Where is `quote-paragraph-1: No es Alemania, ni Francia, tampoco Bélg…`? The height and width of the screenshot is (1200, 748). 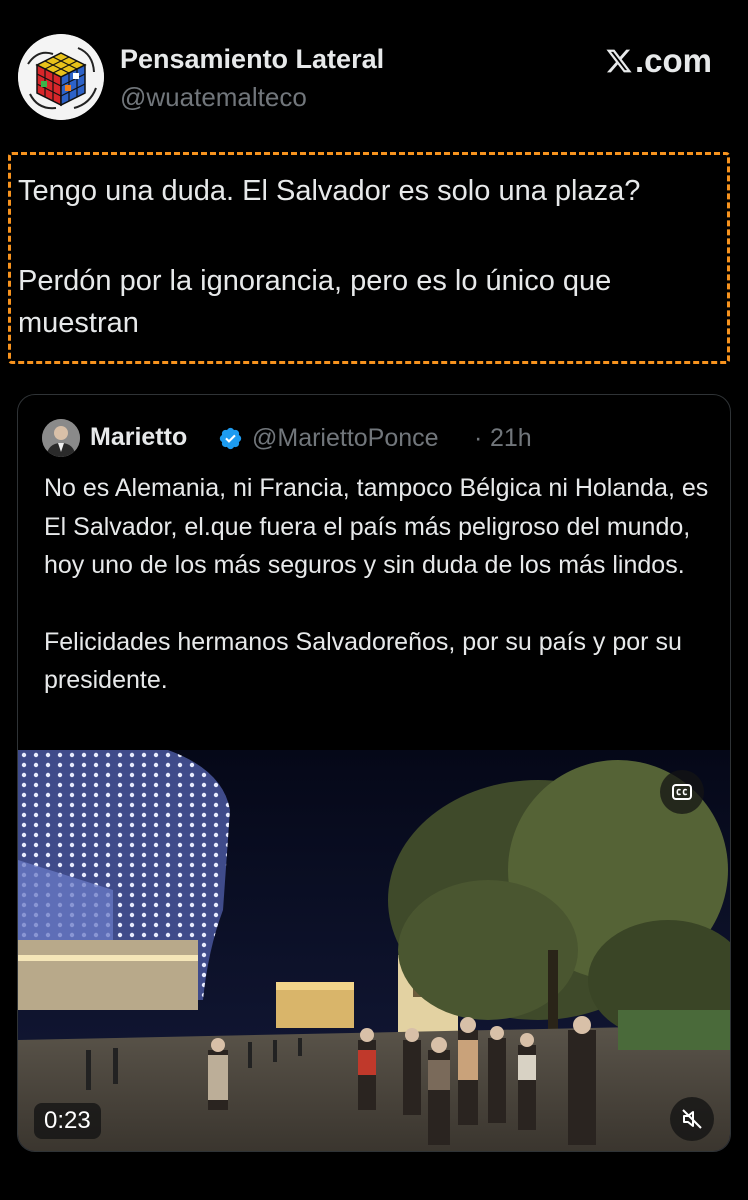
quote-paragraph-1: No es Alemania, ni Francia, tampoco Bélg… is located at coordinates (376, 526).